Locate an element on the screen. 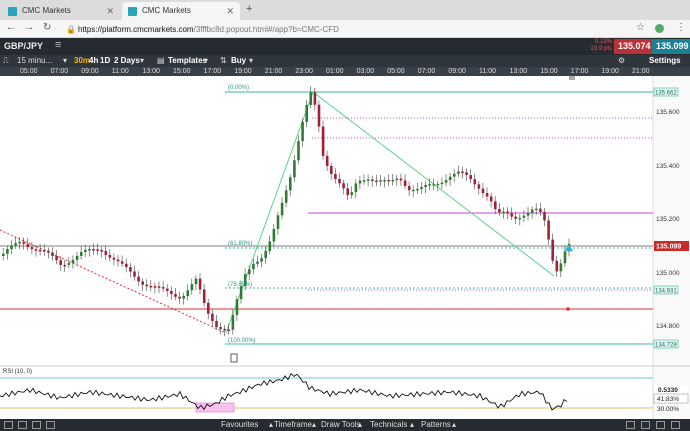 This screenshot has width=690, height=431. buy-button: Buy is located at coordinates (238, 61).